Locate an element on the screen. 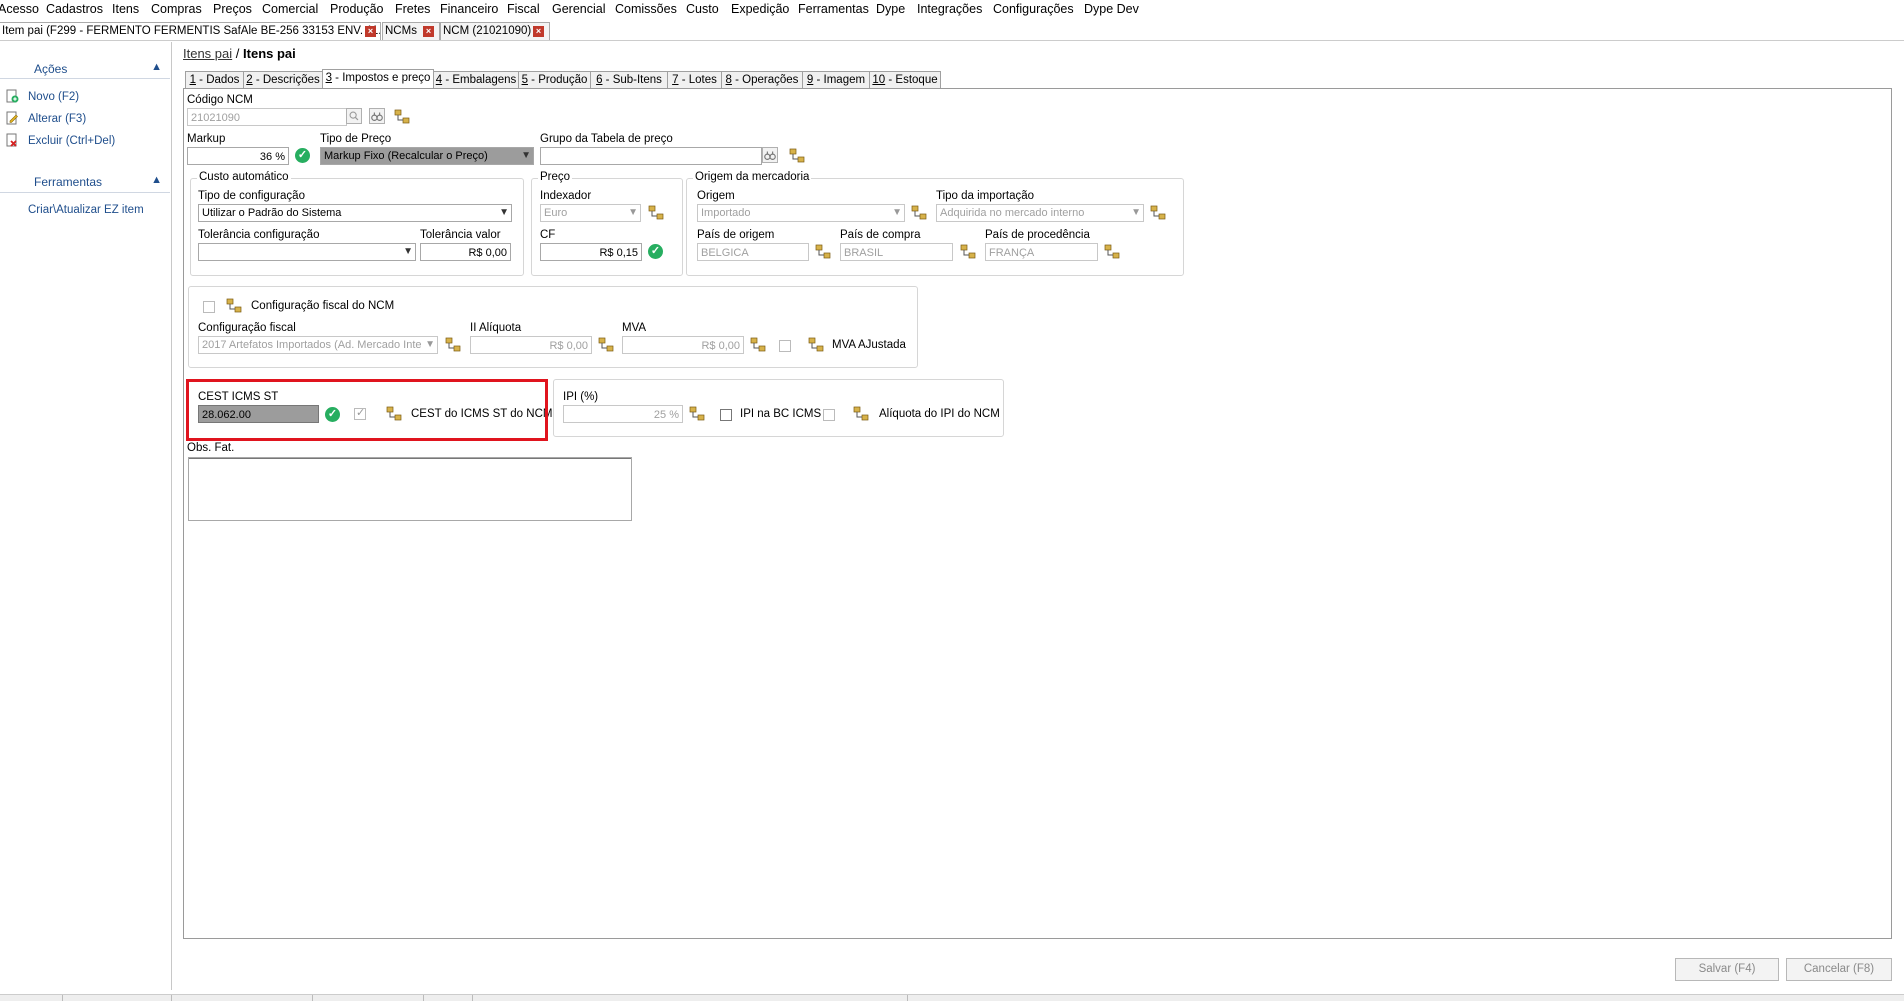 The width and height of the screenshot is (1904, 1001). novo-link: Novo (F2) is located at coordinates (53, 97).